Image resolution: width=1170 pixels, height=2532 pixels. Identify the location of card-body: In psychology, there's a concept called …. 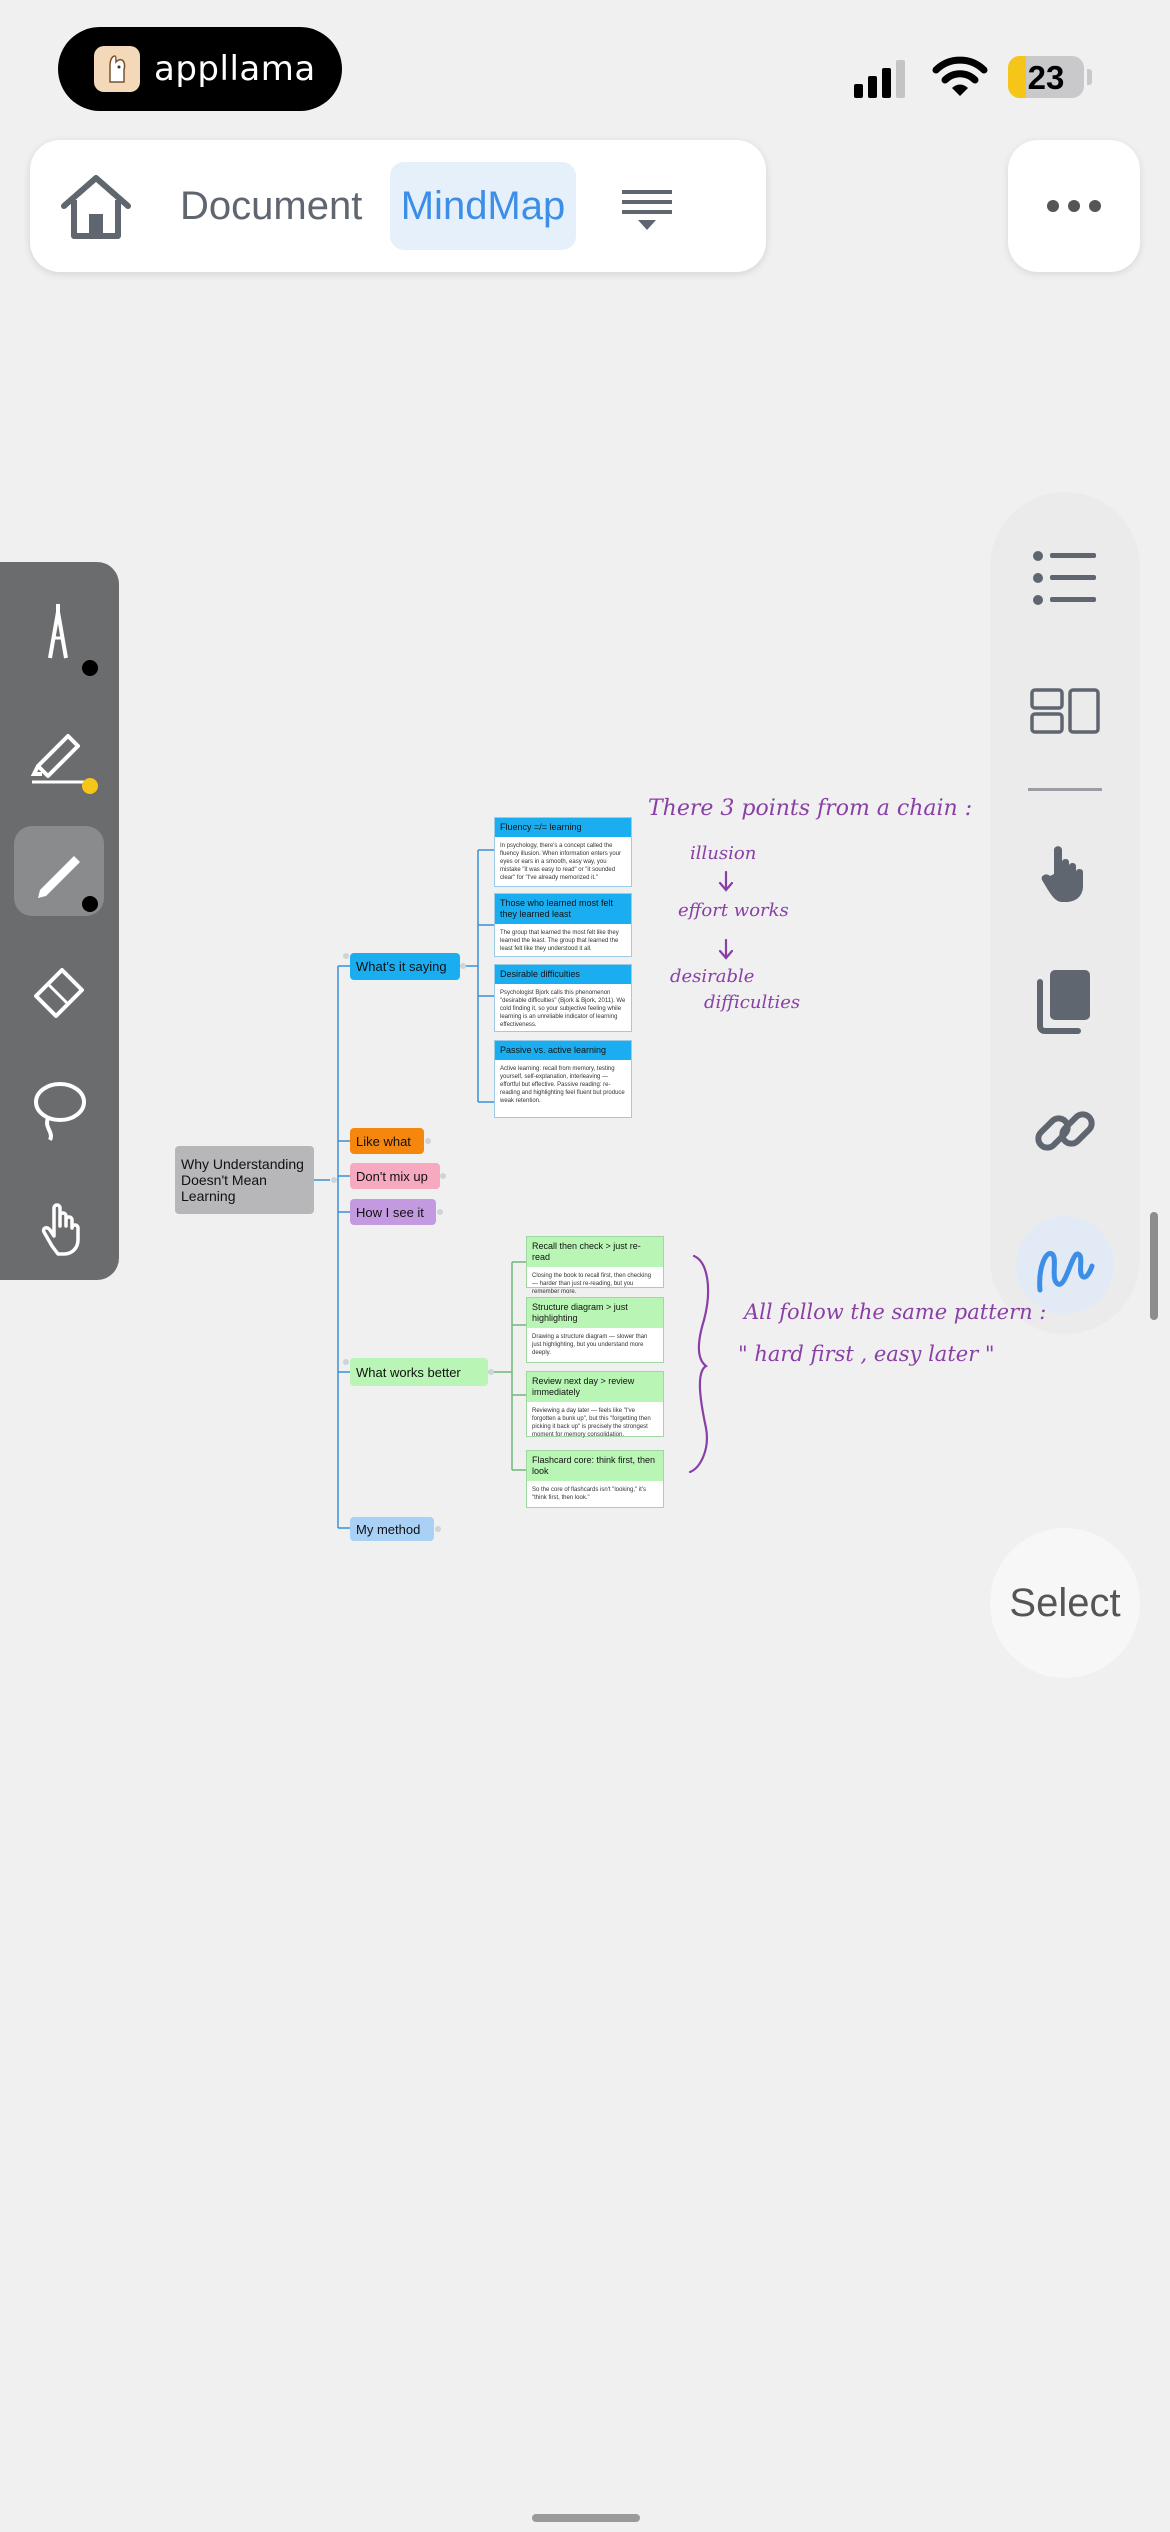
(561, 862).